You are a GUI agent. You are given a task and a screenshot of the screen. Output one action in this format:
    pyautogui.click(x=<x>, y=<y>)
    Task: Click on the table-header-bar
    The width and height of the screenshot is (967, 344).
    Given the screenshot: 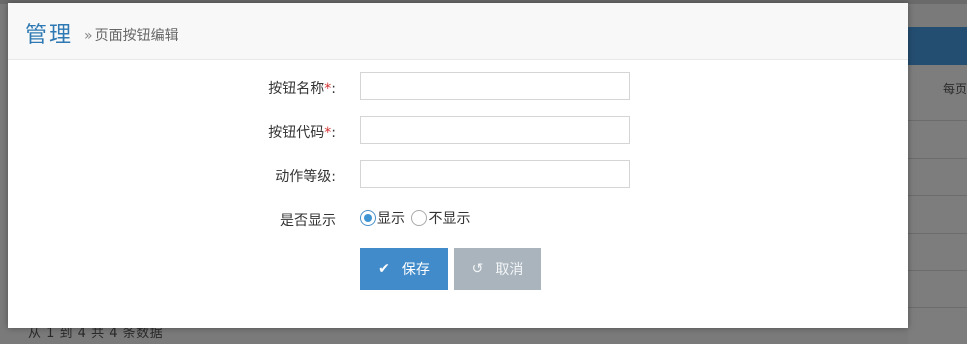 What is the action you would take?
    pyautogui.click(x=937, y=46)
    